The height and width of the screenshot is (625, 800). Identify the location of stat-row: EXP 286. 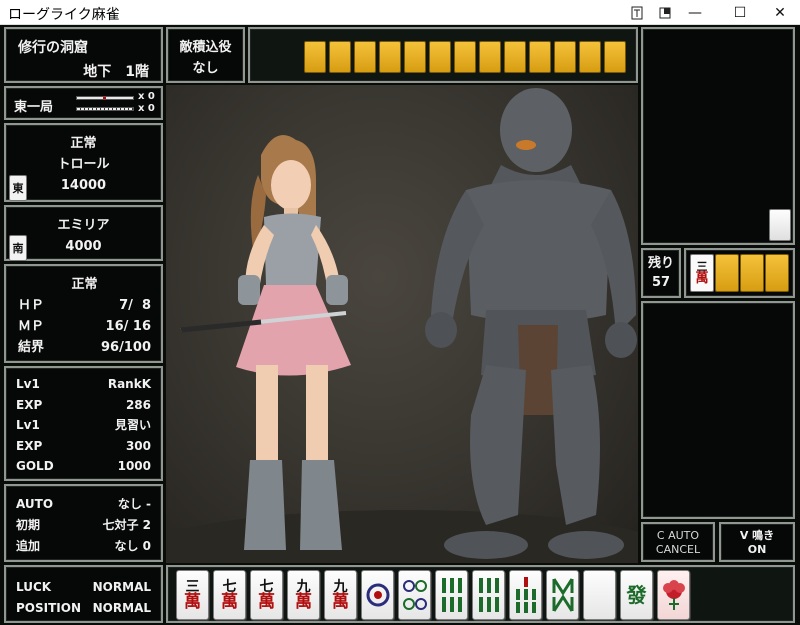
(83, 404).